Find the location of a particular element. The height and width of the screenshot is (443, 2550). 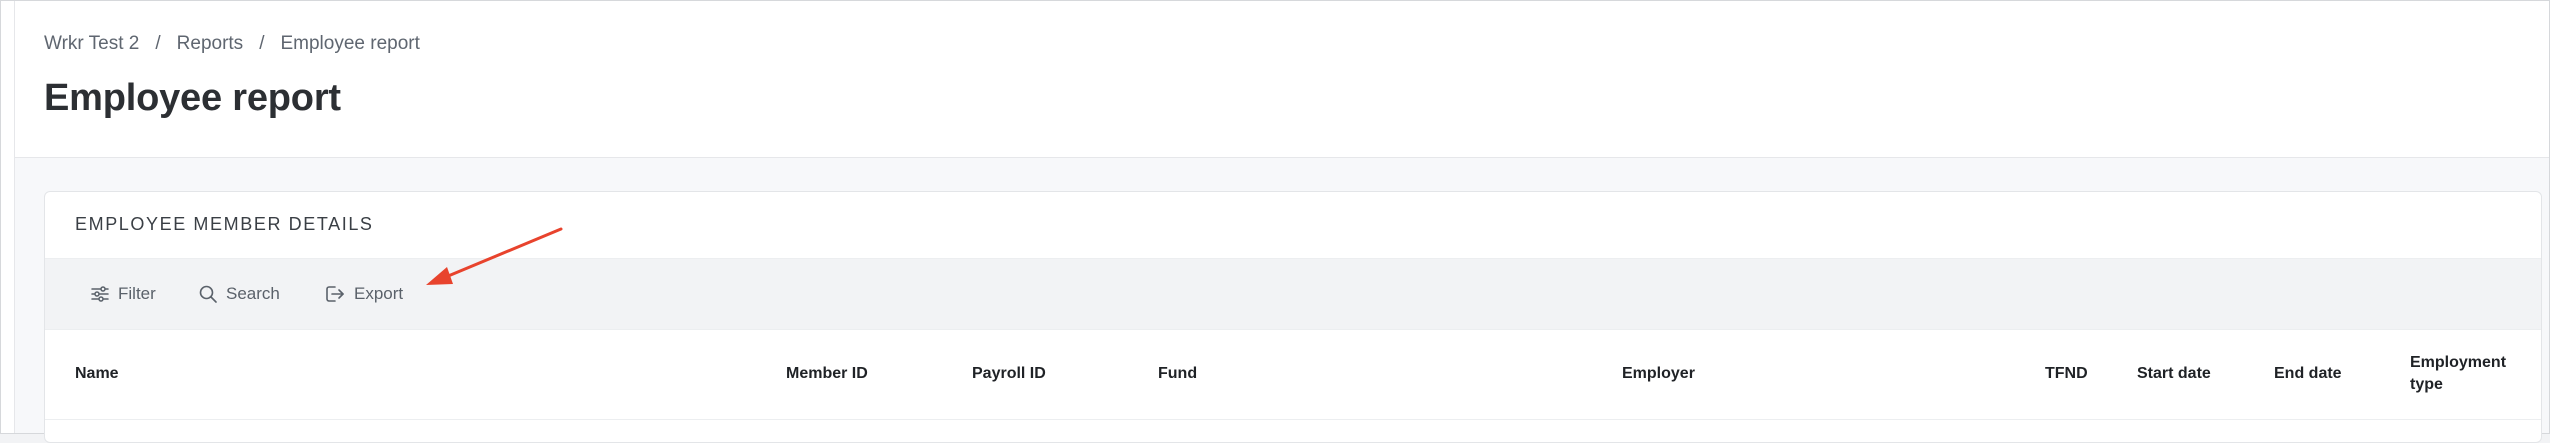

column-header-tfnd: TFND is located at coordinates (2085, 374).